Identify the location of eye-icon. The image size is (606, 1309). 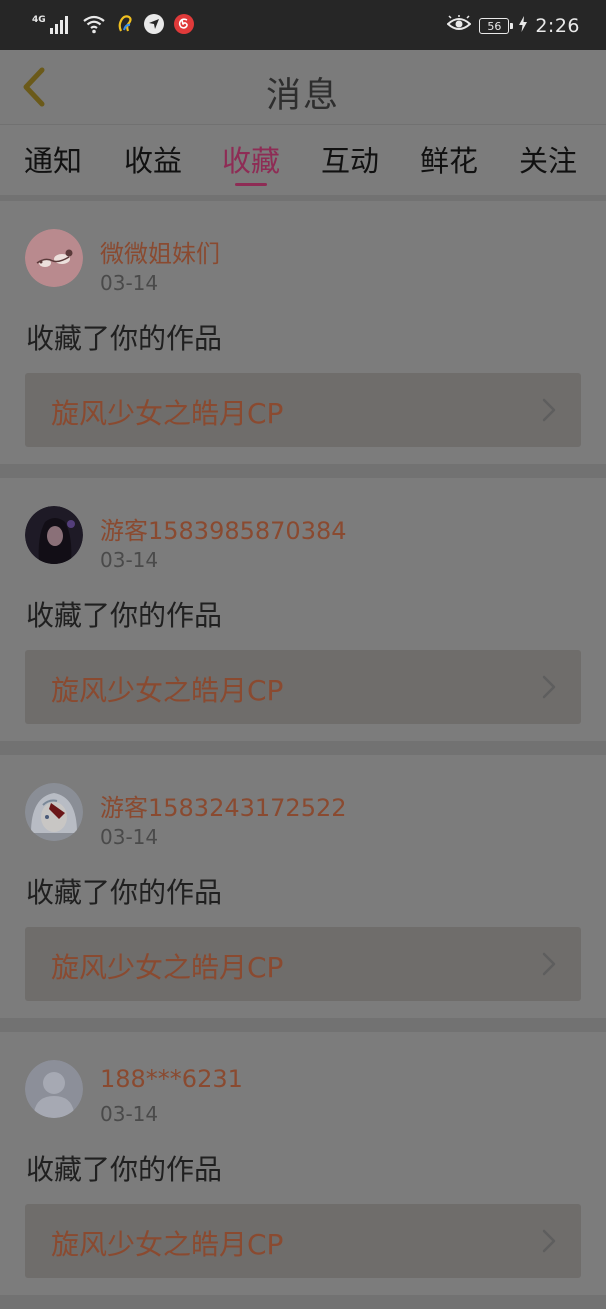
(459, 26).